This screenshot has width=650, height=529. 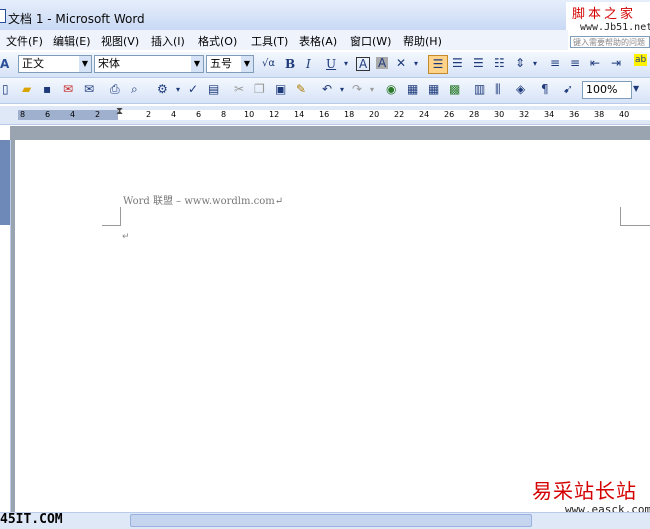 I want to click on email-icon: ✉, so click(x=89, y=89).